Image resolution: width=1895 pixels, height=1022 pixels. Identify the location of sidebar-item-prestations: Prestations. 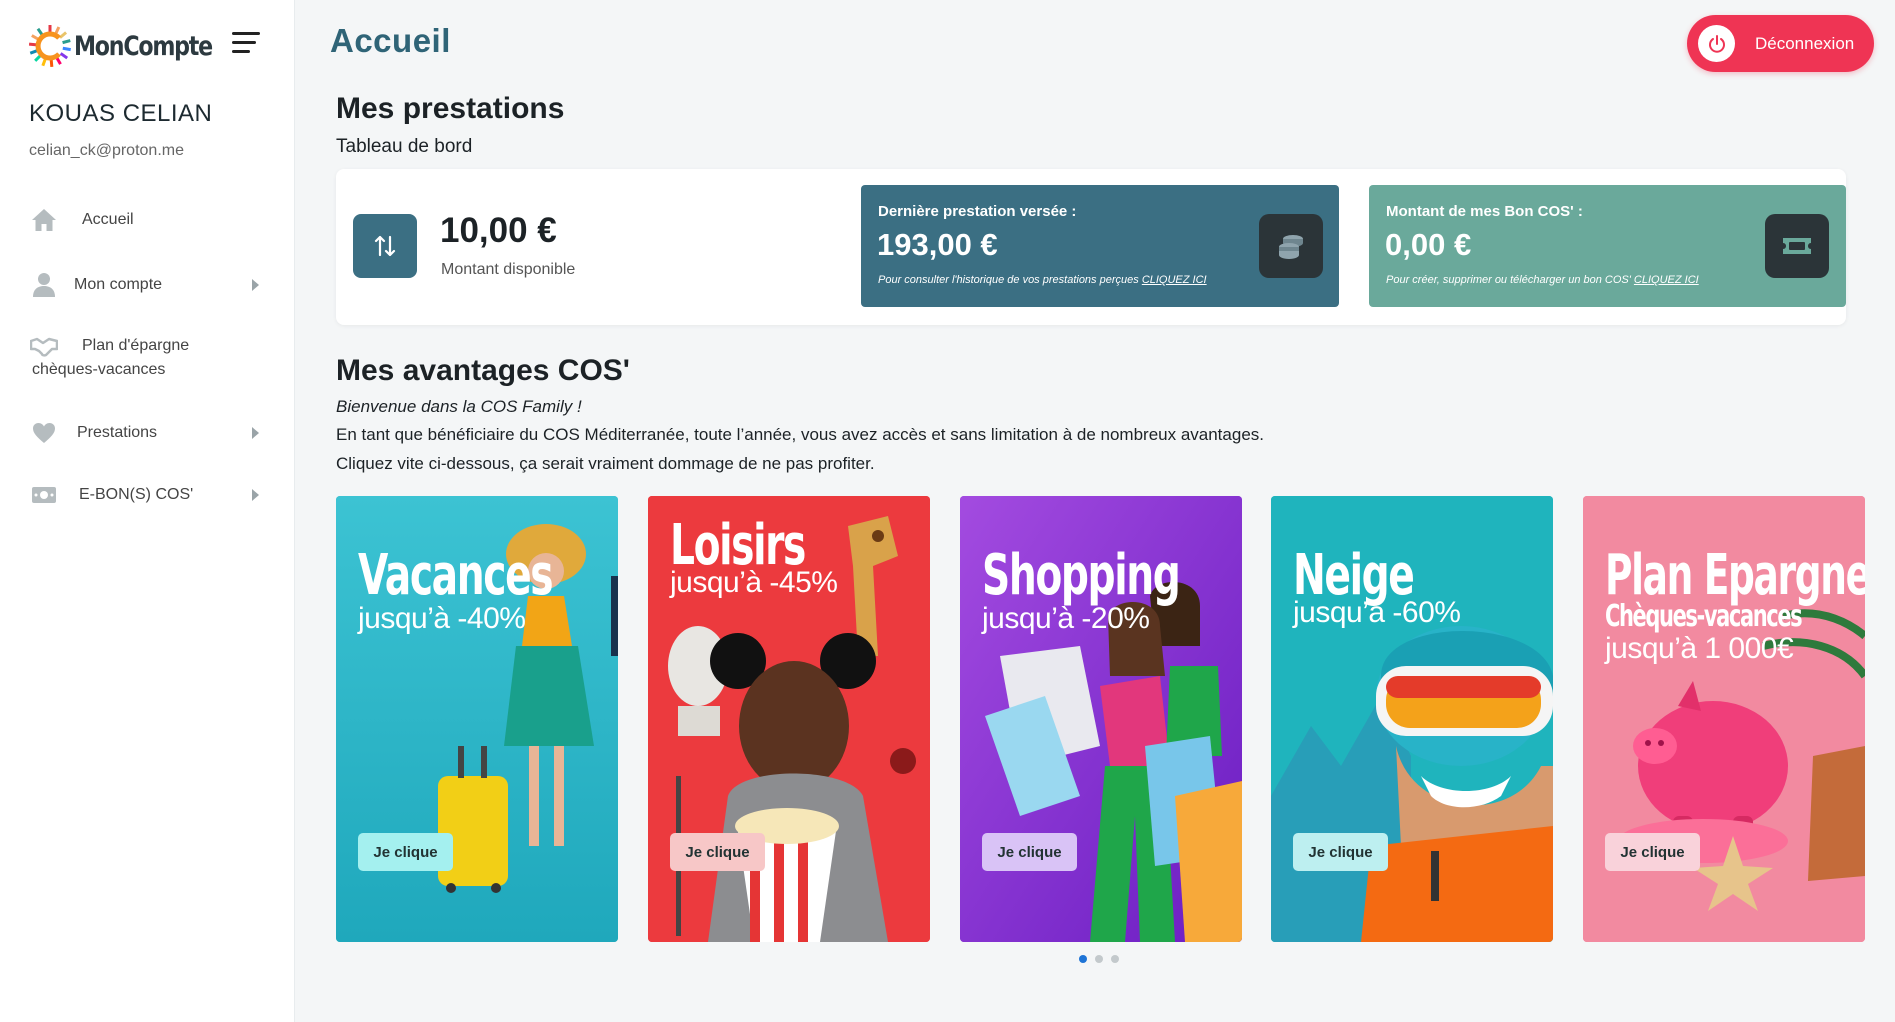
(147, 433).